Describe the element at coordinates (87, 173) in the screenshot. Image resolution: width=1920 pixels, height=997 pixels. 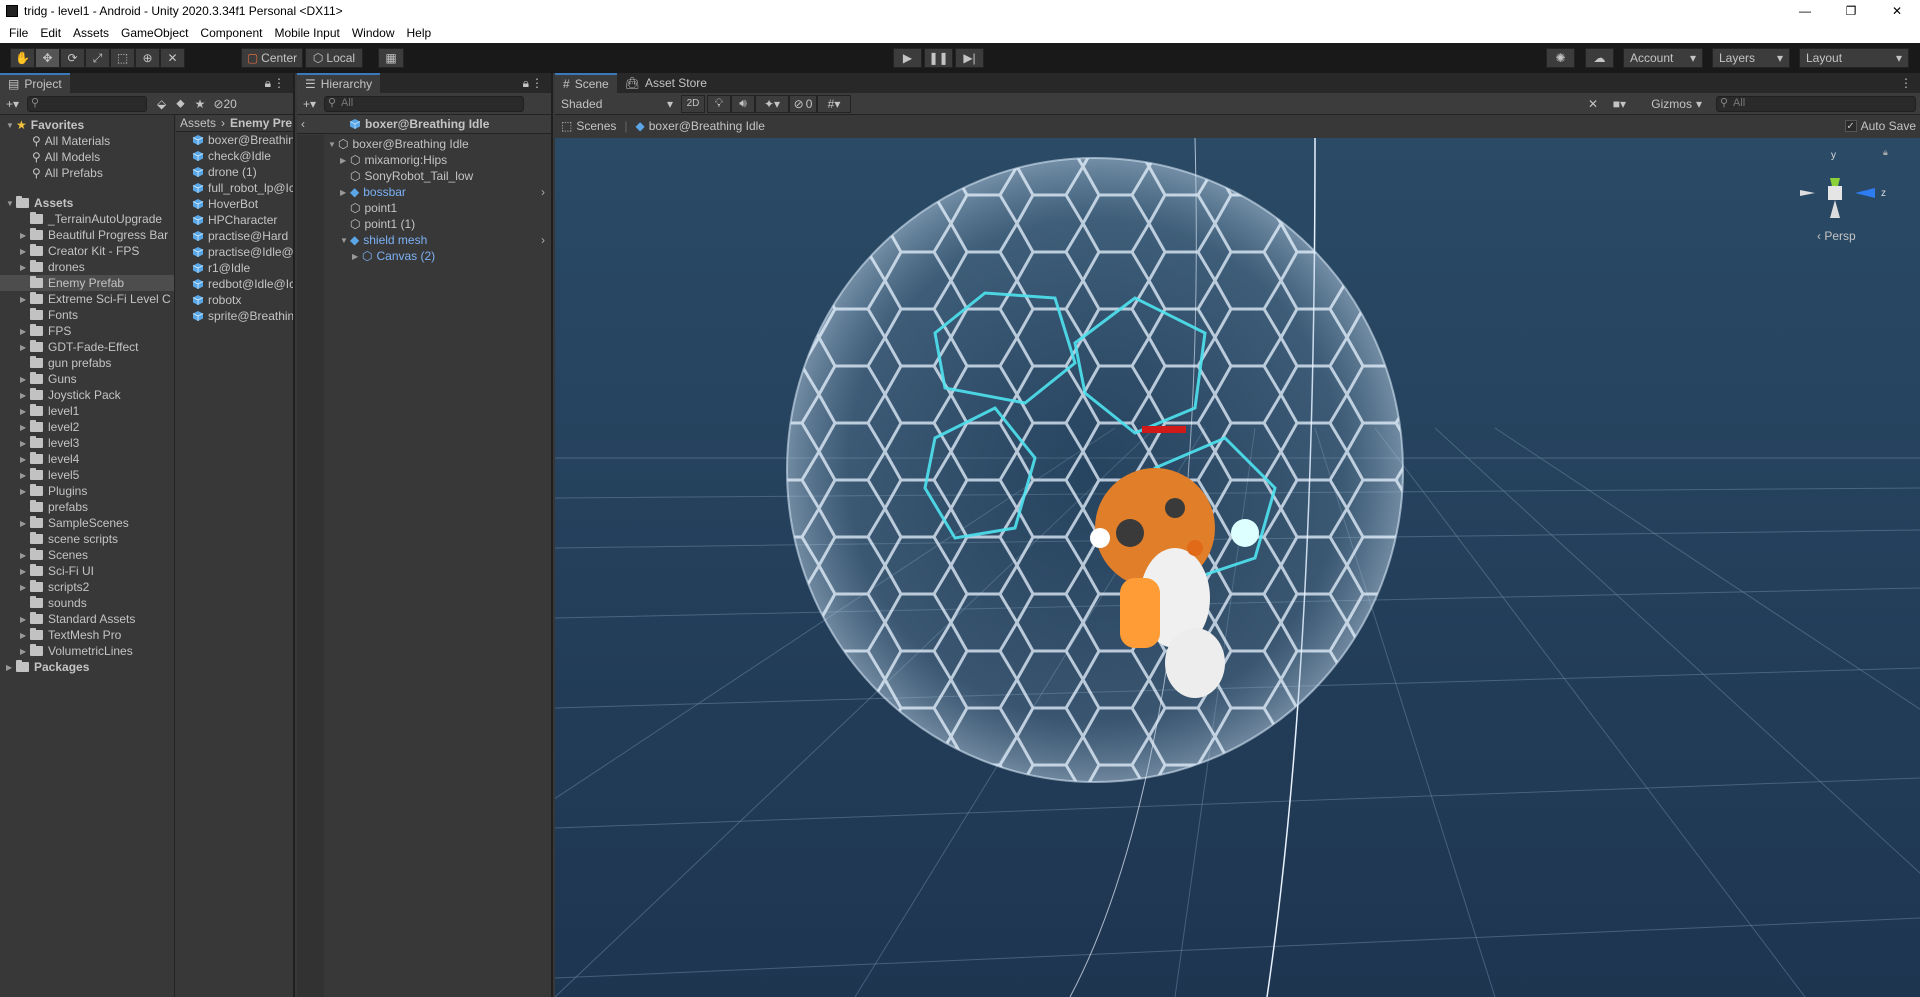
I see `favorite-item: ⚲ All Prefabs` at that location.